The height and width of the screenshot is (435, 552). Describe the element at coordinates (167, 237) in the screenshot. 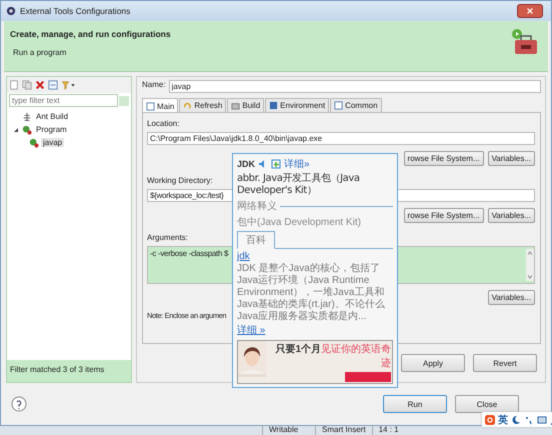

I see `arguments-label: Arguments:` at that location.